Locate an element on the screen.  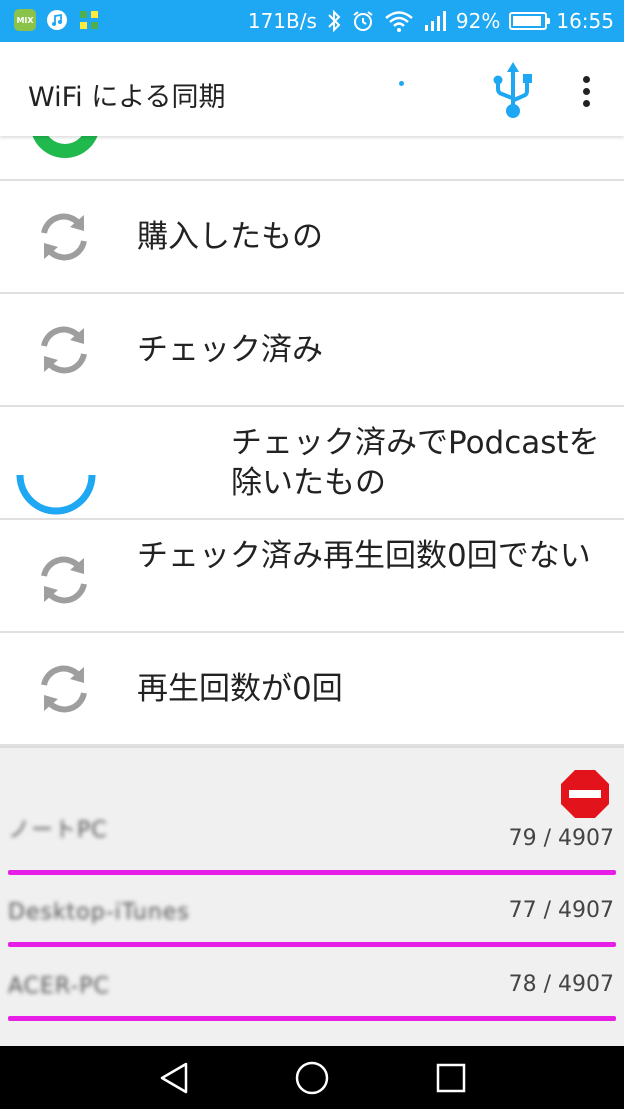
list-item-label: チェック済み再生回数0回でない is located at coordinates (364, 556).